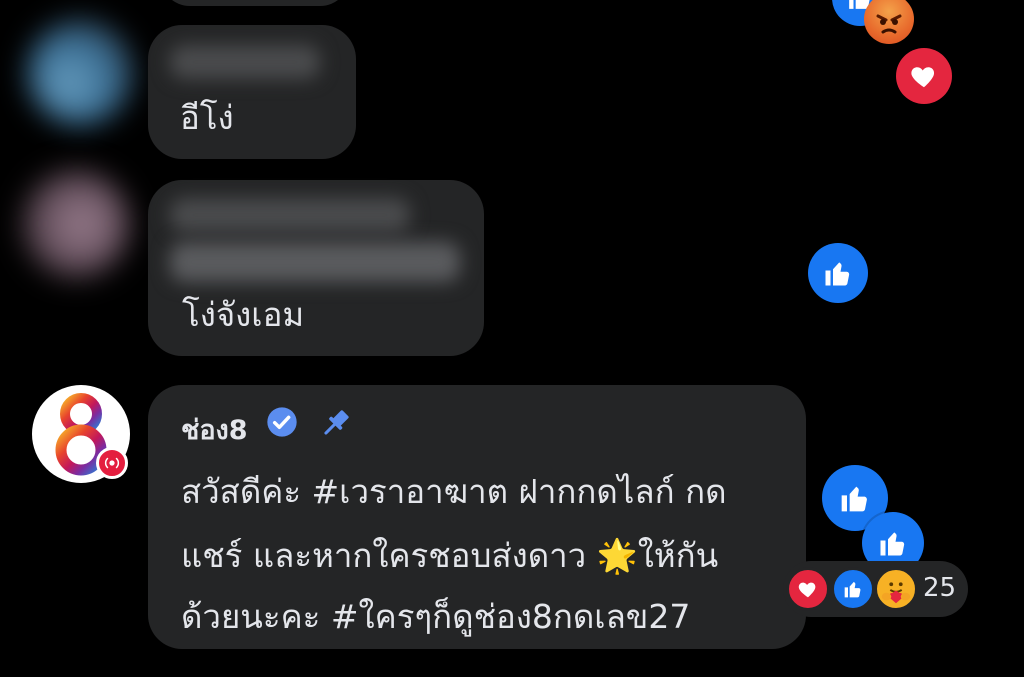 The width and height of the screenshot is (1024, 677). Describe the element at coordinates (436, 616) in the screenshot. I see `pinned-comment-line: ด้วยนะคะ #ใครๆก็ดูช่อง8กดเลข27` at that location.